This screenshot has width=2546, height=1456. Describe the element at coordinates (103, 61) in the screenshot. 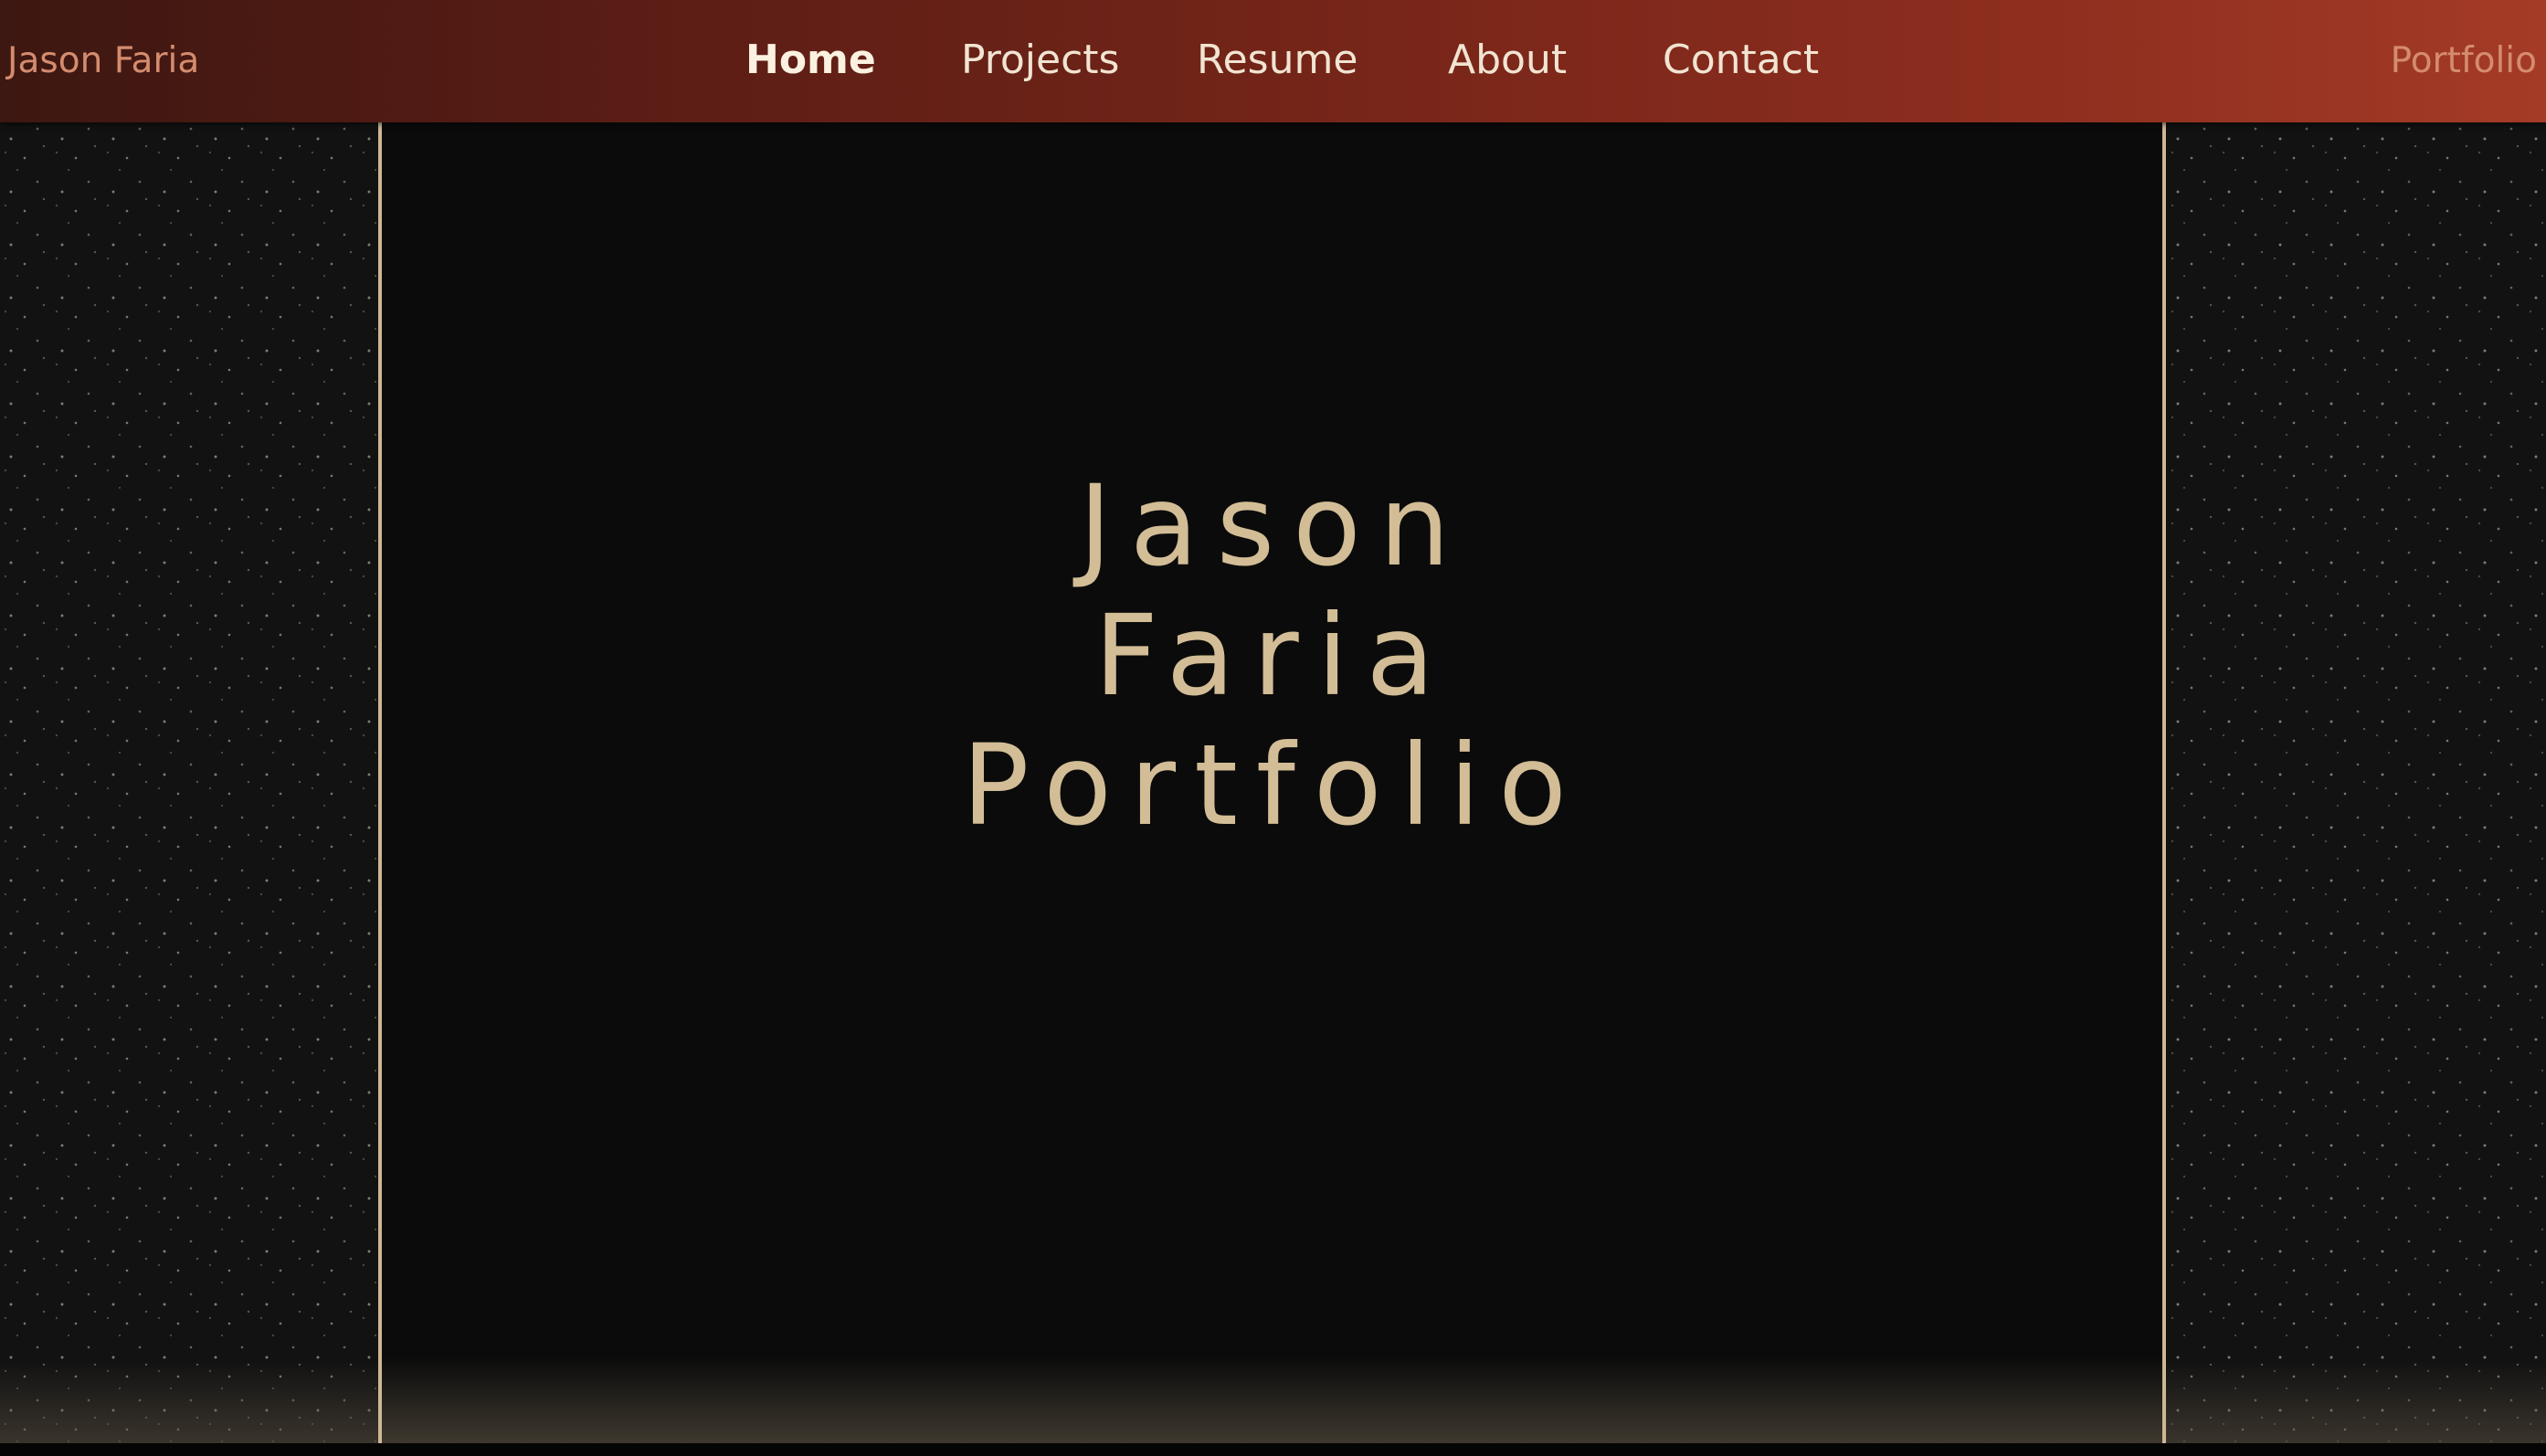

I see `brand-name-link: Jason Faria` at that location.